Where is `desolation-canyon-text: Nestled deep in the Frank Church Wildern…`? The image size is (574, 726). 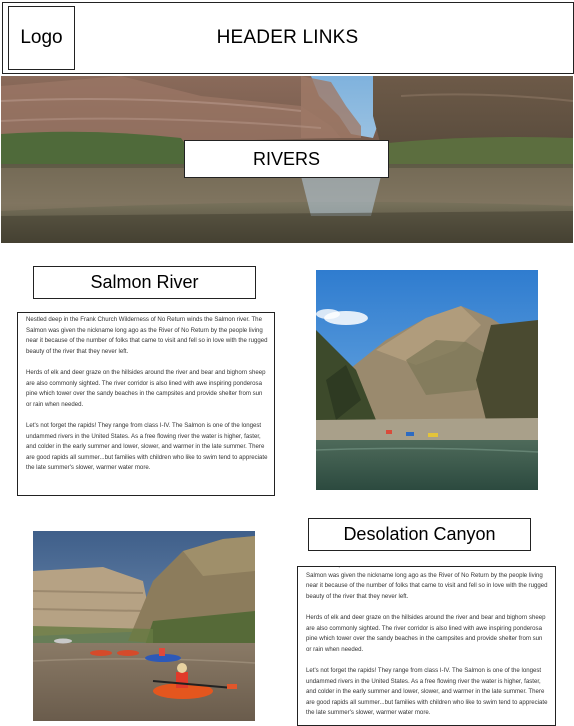 desolation-canyon-text: Nestled deep in the Frank Church Wildern… is located at coordinates (426, 646).